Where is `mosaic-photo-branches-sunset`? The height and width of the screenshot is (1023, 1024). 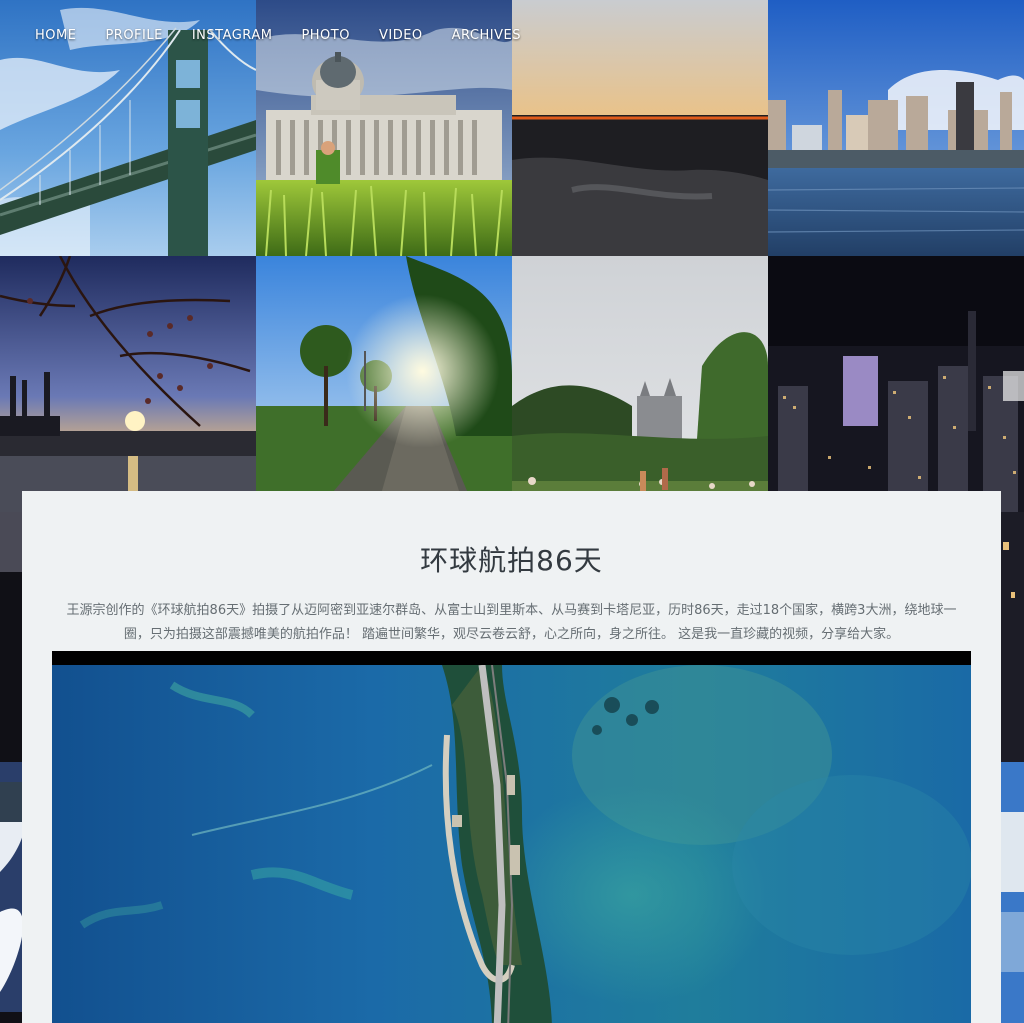
mosaic-photo-branches-sunset is located at coordinates (128, 384).